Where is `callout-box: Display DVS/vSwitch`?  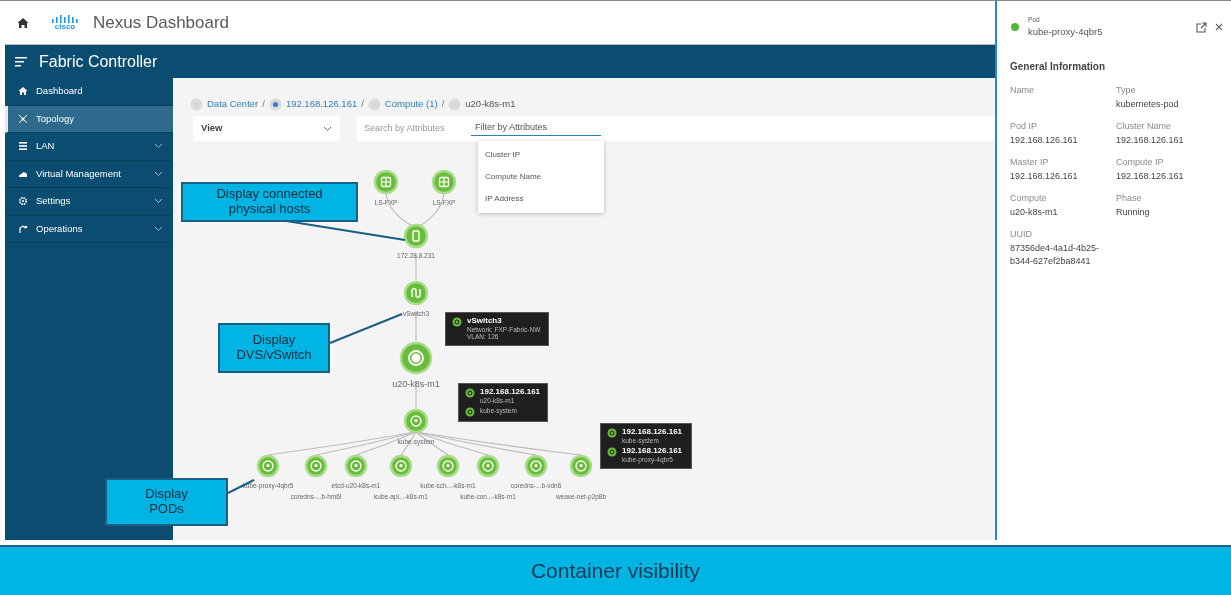 callout-box: Display DVS/vSwitch is located at coordinates (274, 348).